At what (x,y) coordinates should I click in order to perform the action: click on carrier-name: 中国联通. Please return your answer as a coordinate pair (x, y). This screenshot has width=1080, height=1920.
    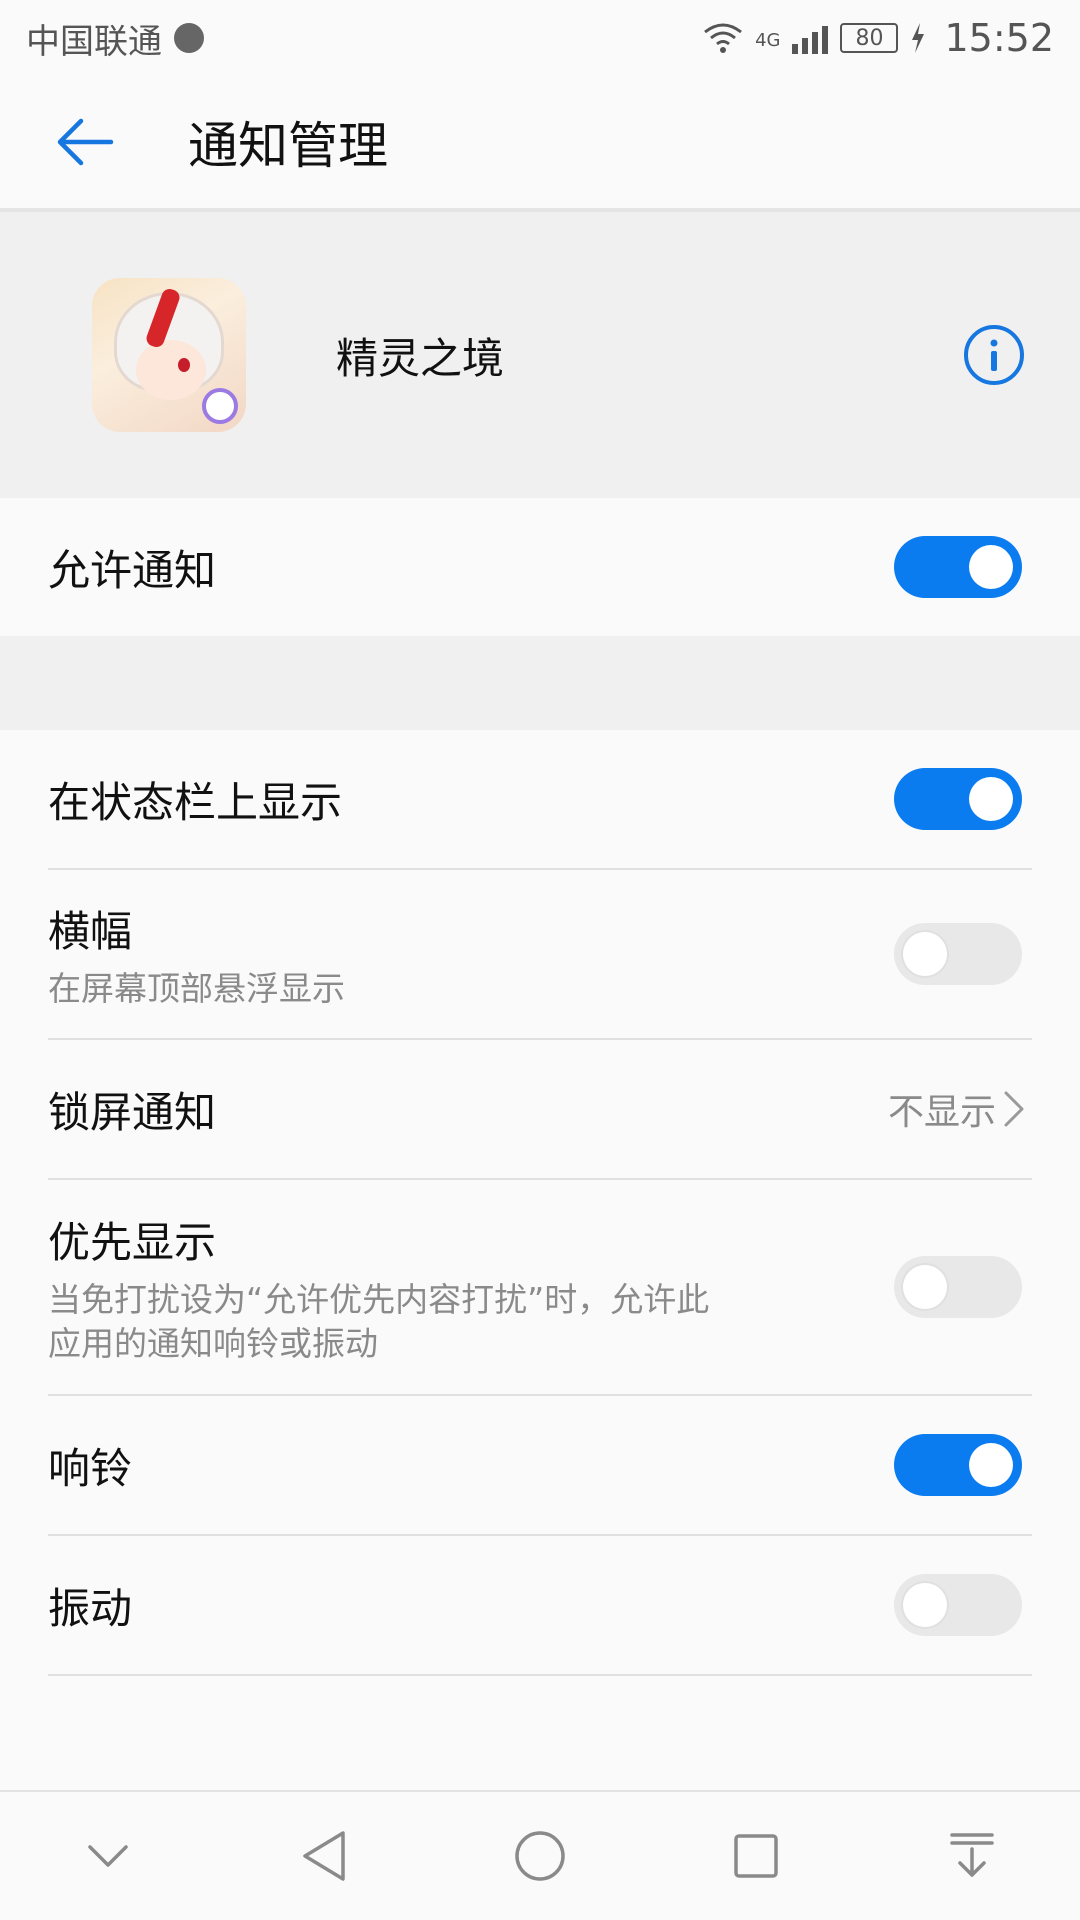
    Looking at the image, I should click on (94, 41).